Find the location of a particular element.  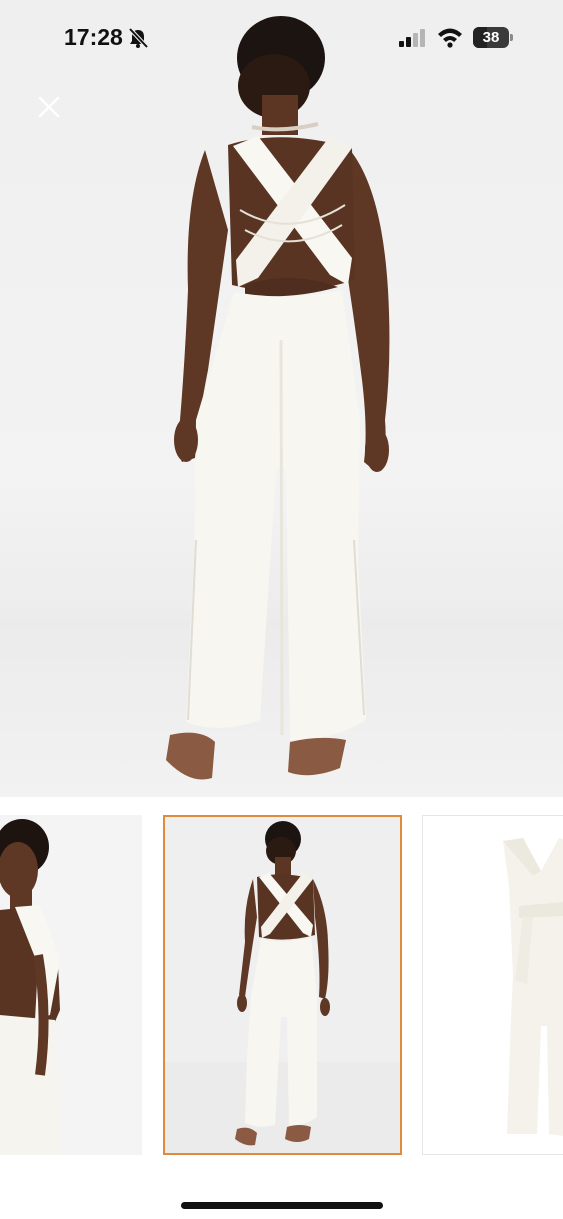

battery-icon: 38 is located at coordinates (493, 37).